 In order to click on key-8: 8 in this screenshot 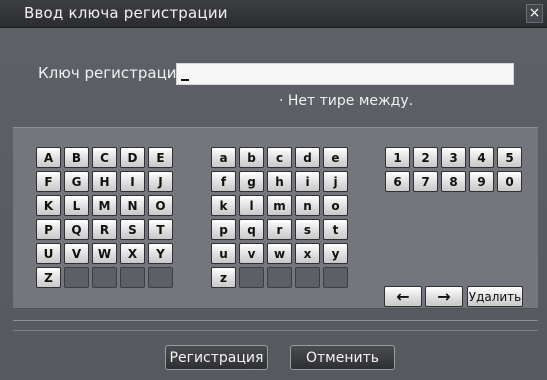, I will do `click(453, 181)`.